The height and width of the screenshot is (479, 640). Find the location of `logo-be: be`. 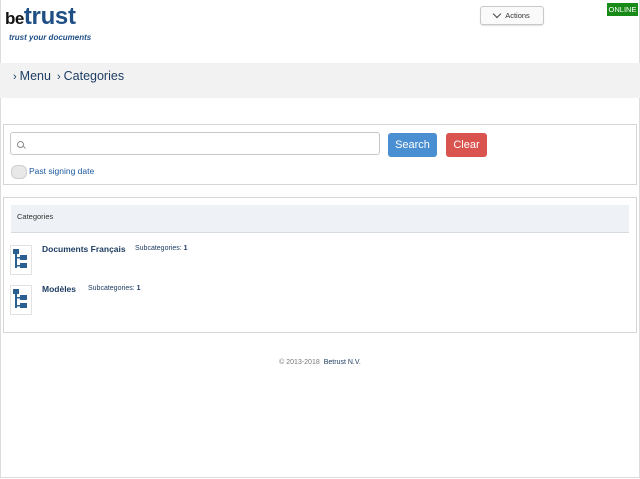

logo-be: be is located at coordinates (14, 18).